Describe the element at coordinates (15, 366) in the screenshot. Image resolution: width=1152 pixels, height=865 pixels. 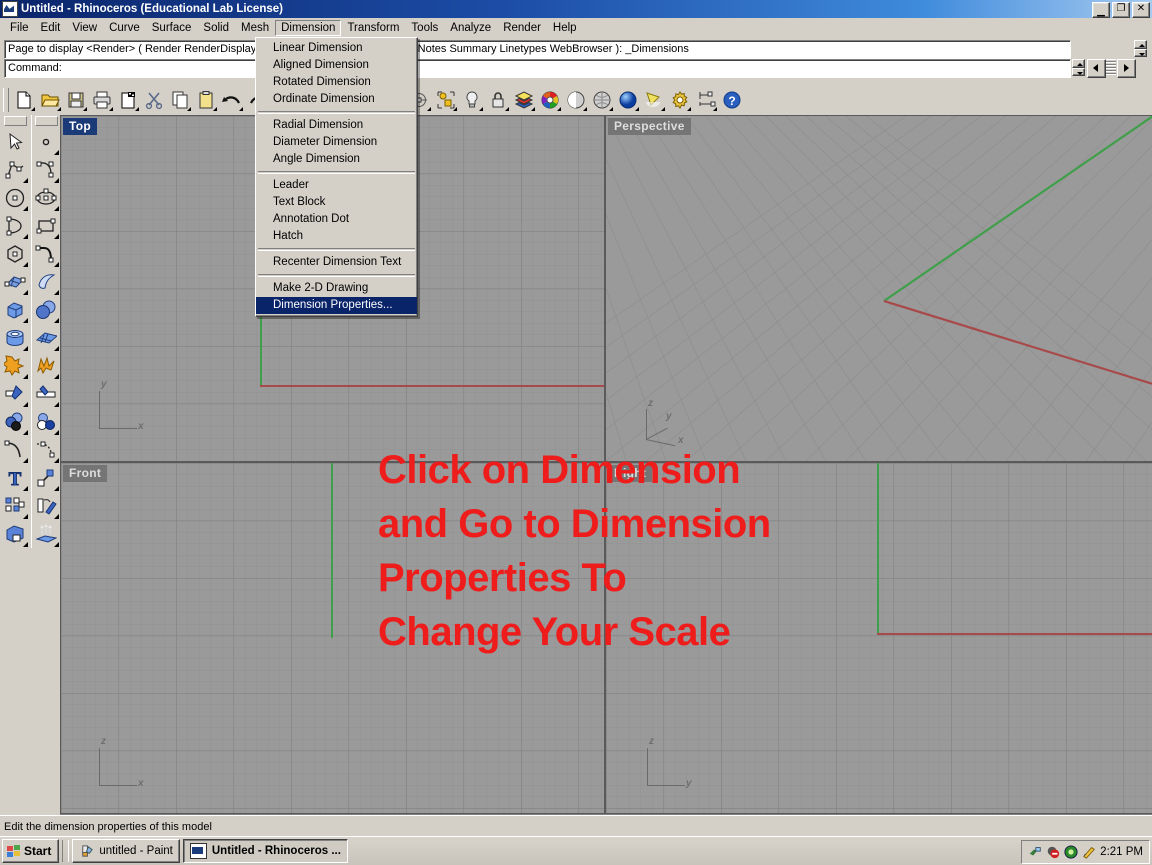
I see `boolean-union-icon` at that location.